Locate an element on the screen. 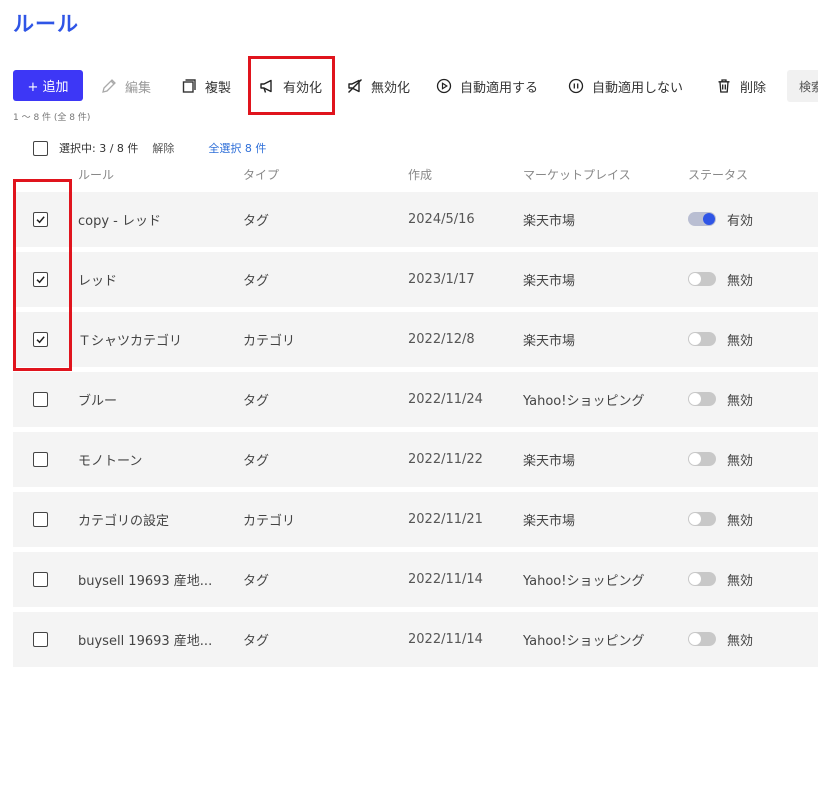  disable-label: 無効化 is located at coordinates (391, 88).